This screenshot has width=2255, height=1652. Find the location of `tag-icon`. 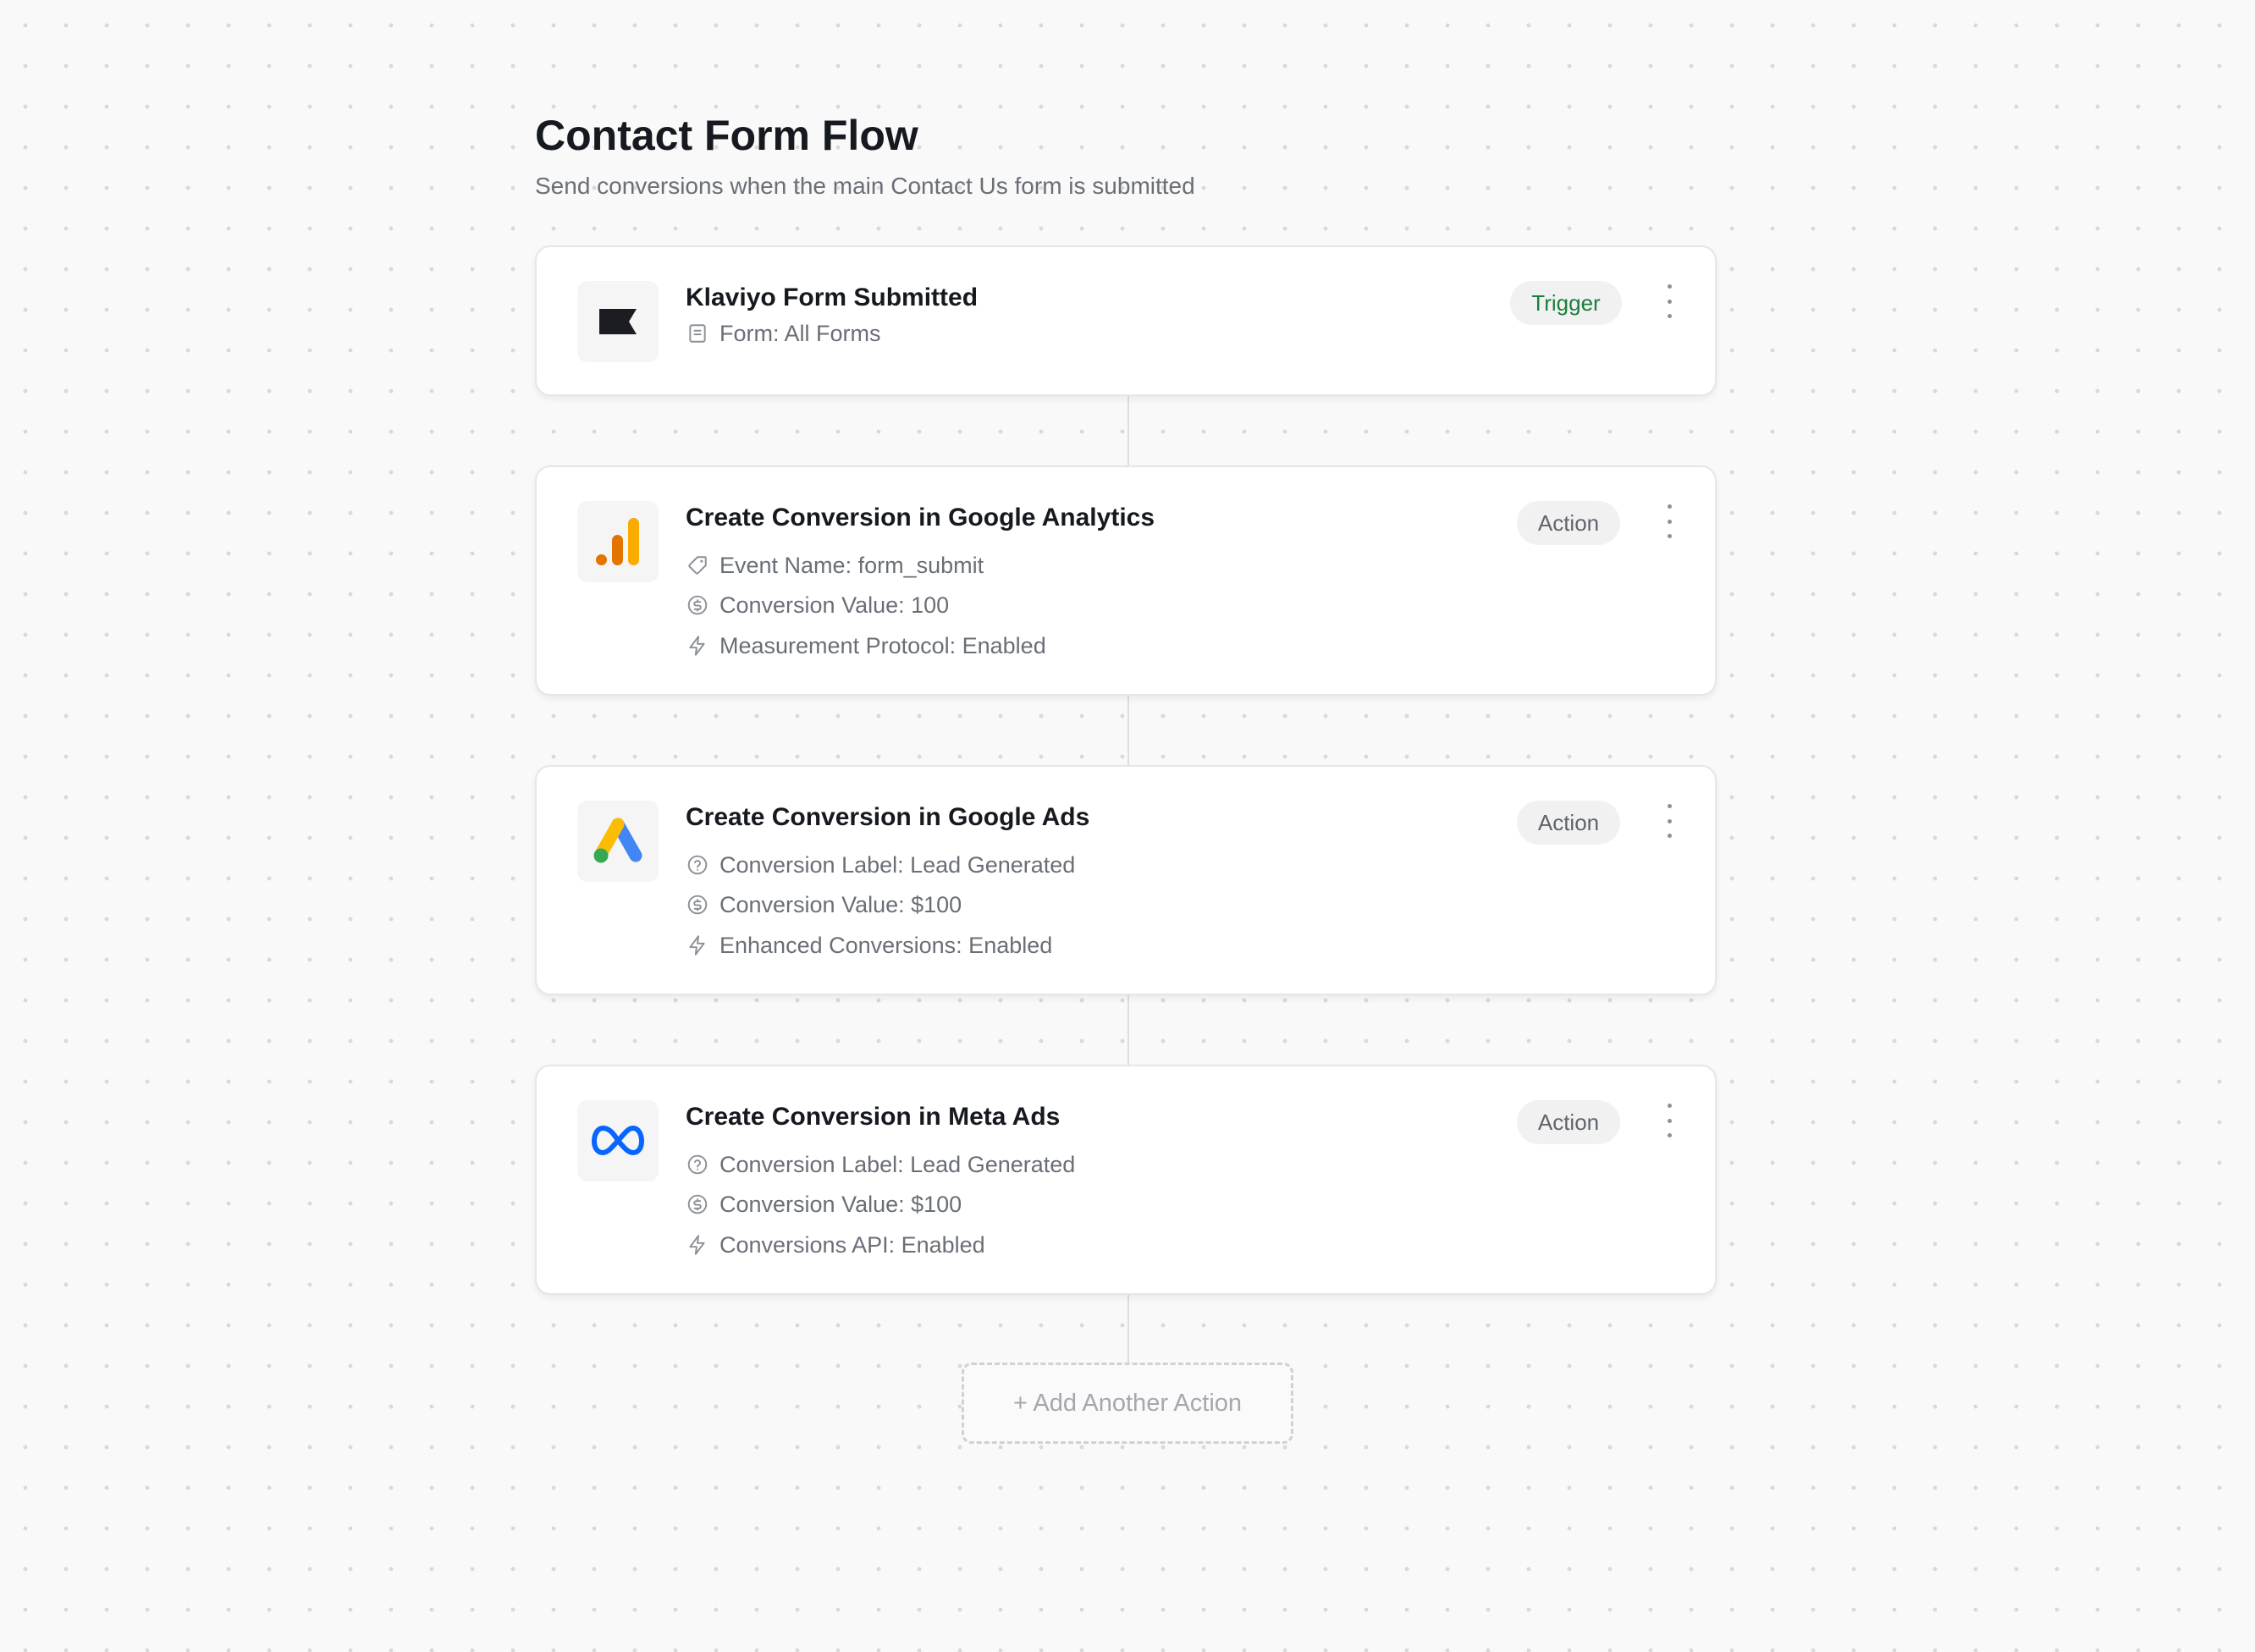

tag-icon is located at coordinates (697, 565).